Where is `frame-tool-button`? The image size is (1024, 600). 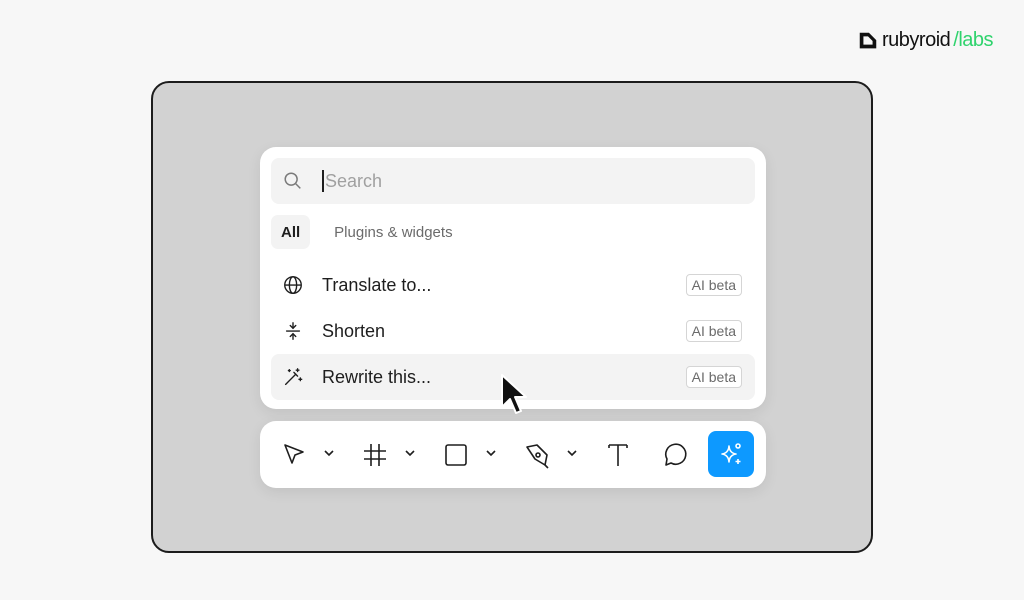
frame-tool-button is located at coordinates (375, 455).